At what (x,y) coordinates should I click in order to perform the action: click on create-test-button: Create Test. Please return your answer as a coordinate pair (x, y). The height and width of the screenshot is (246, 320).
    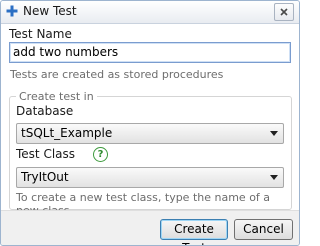
    Looking at the image, I should click on (194, 232).